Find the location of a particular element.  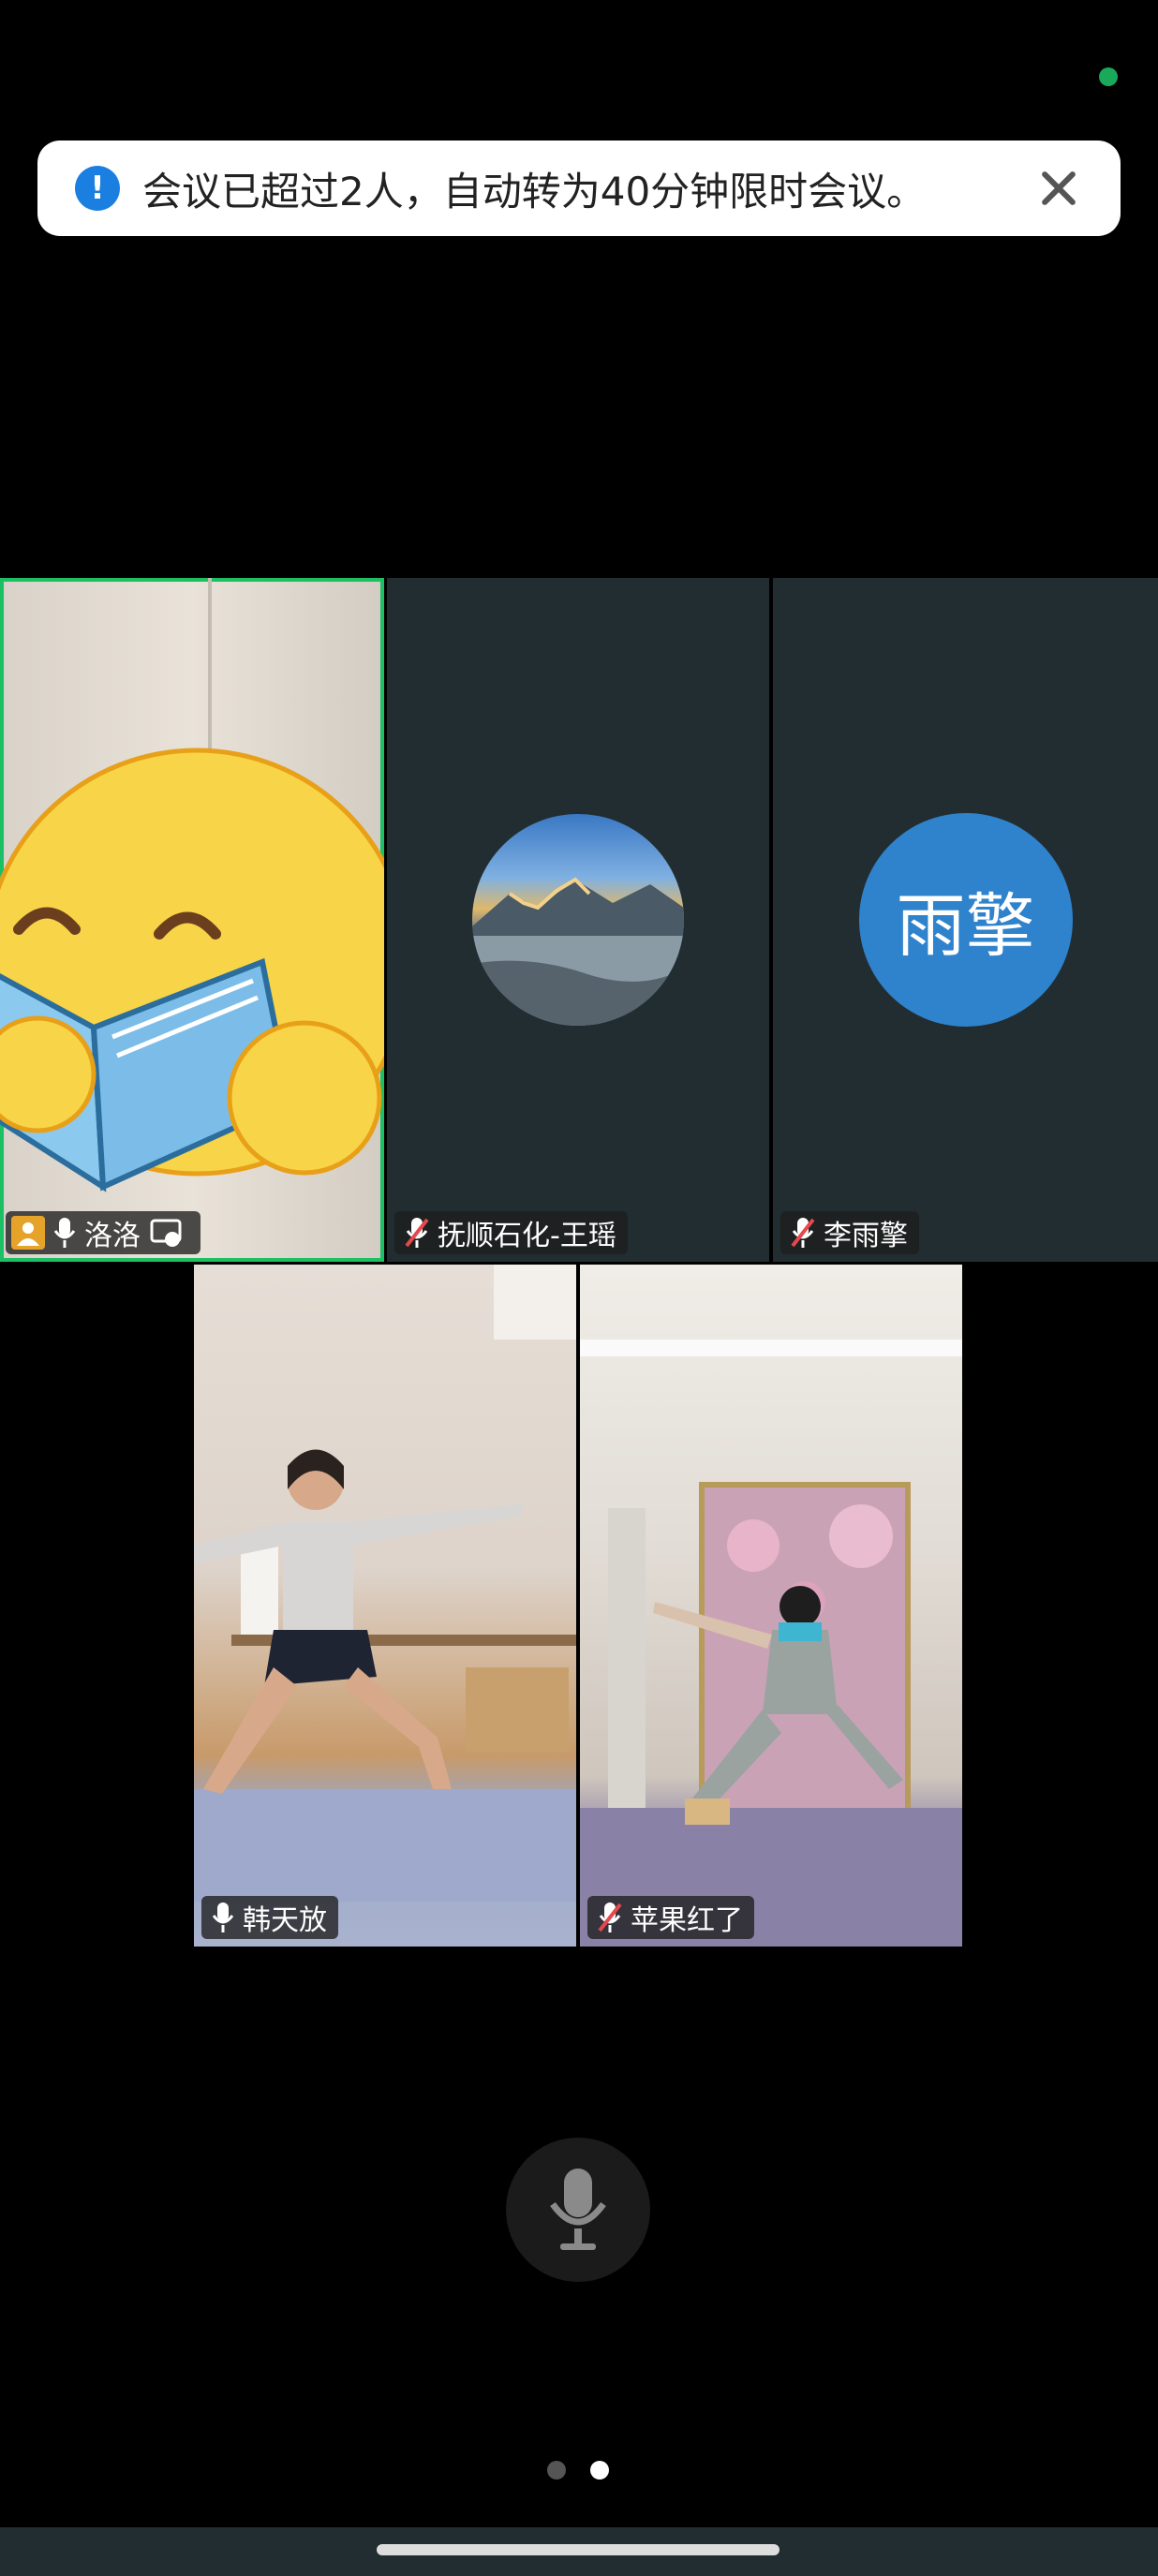

close-icon is located at coordinates (1059, 188).